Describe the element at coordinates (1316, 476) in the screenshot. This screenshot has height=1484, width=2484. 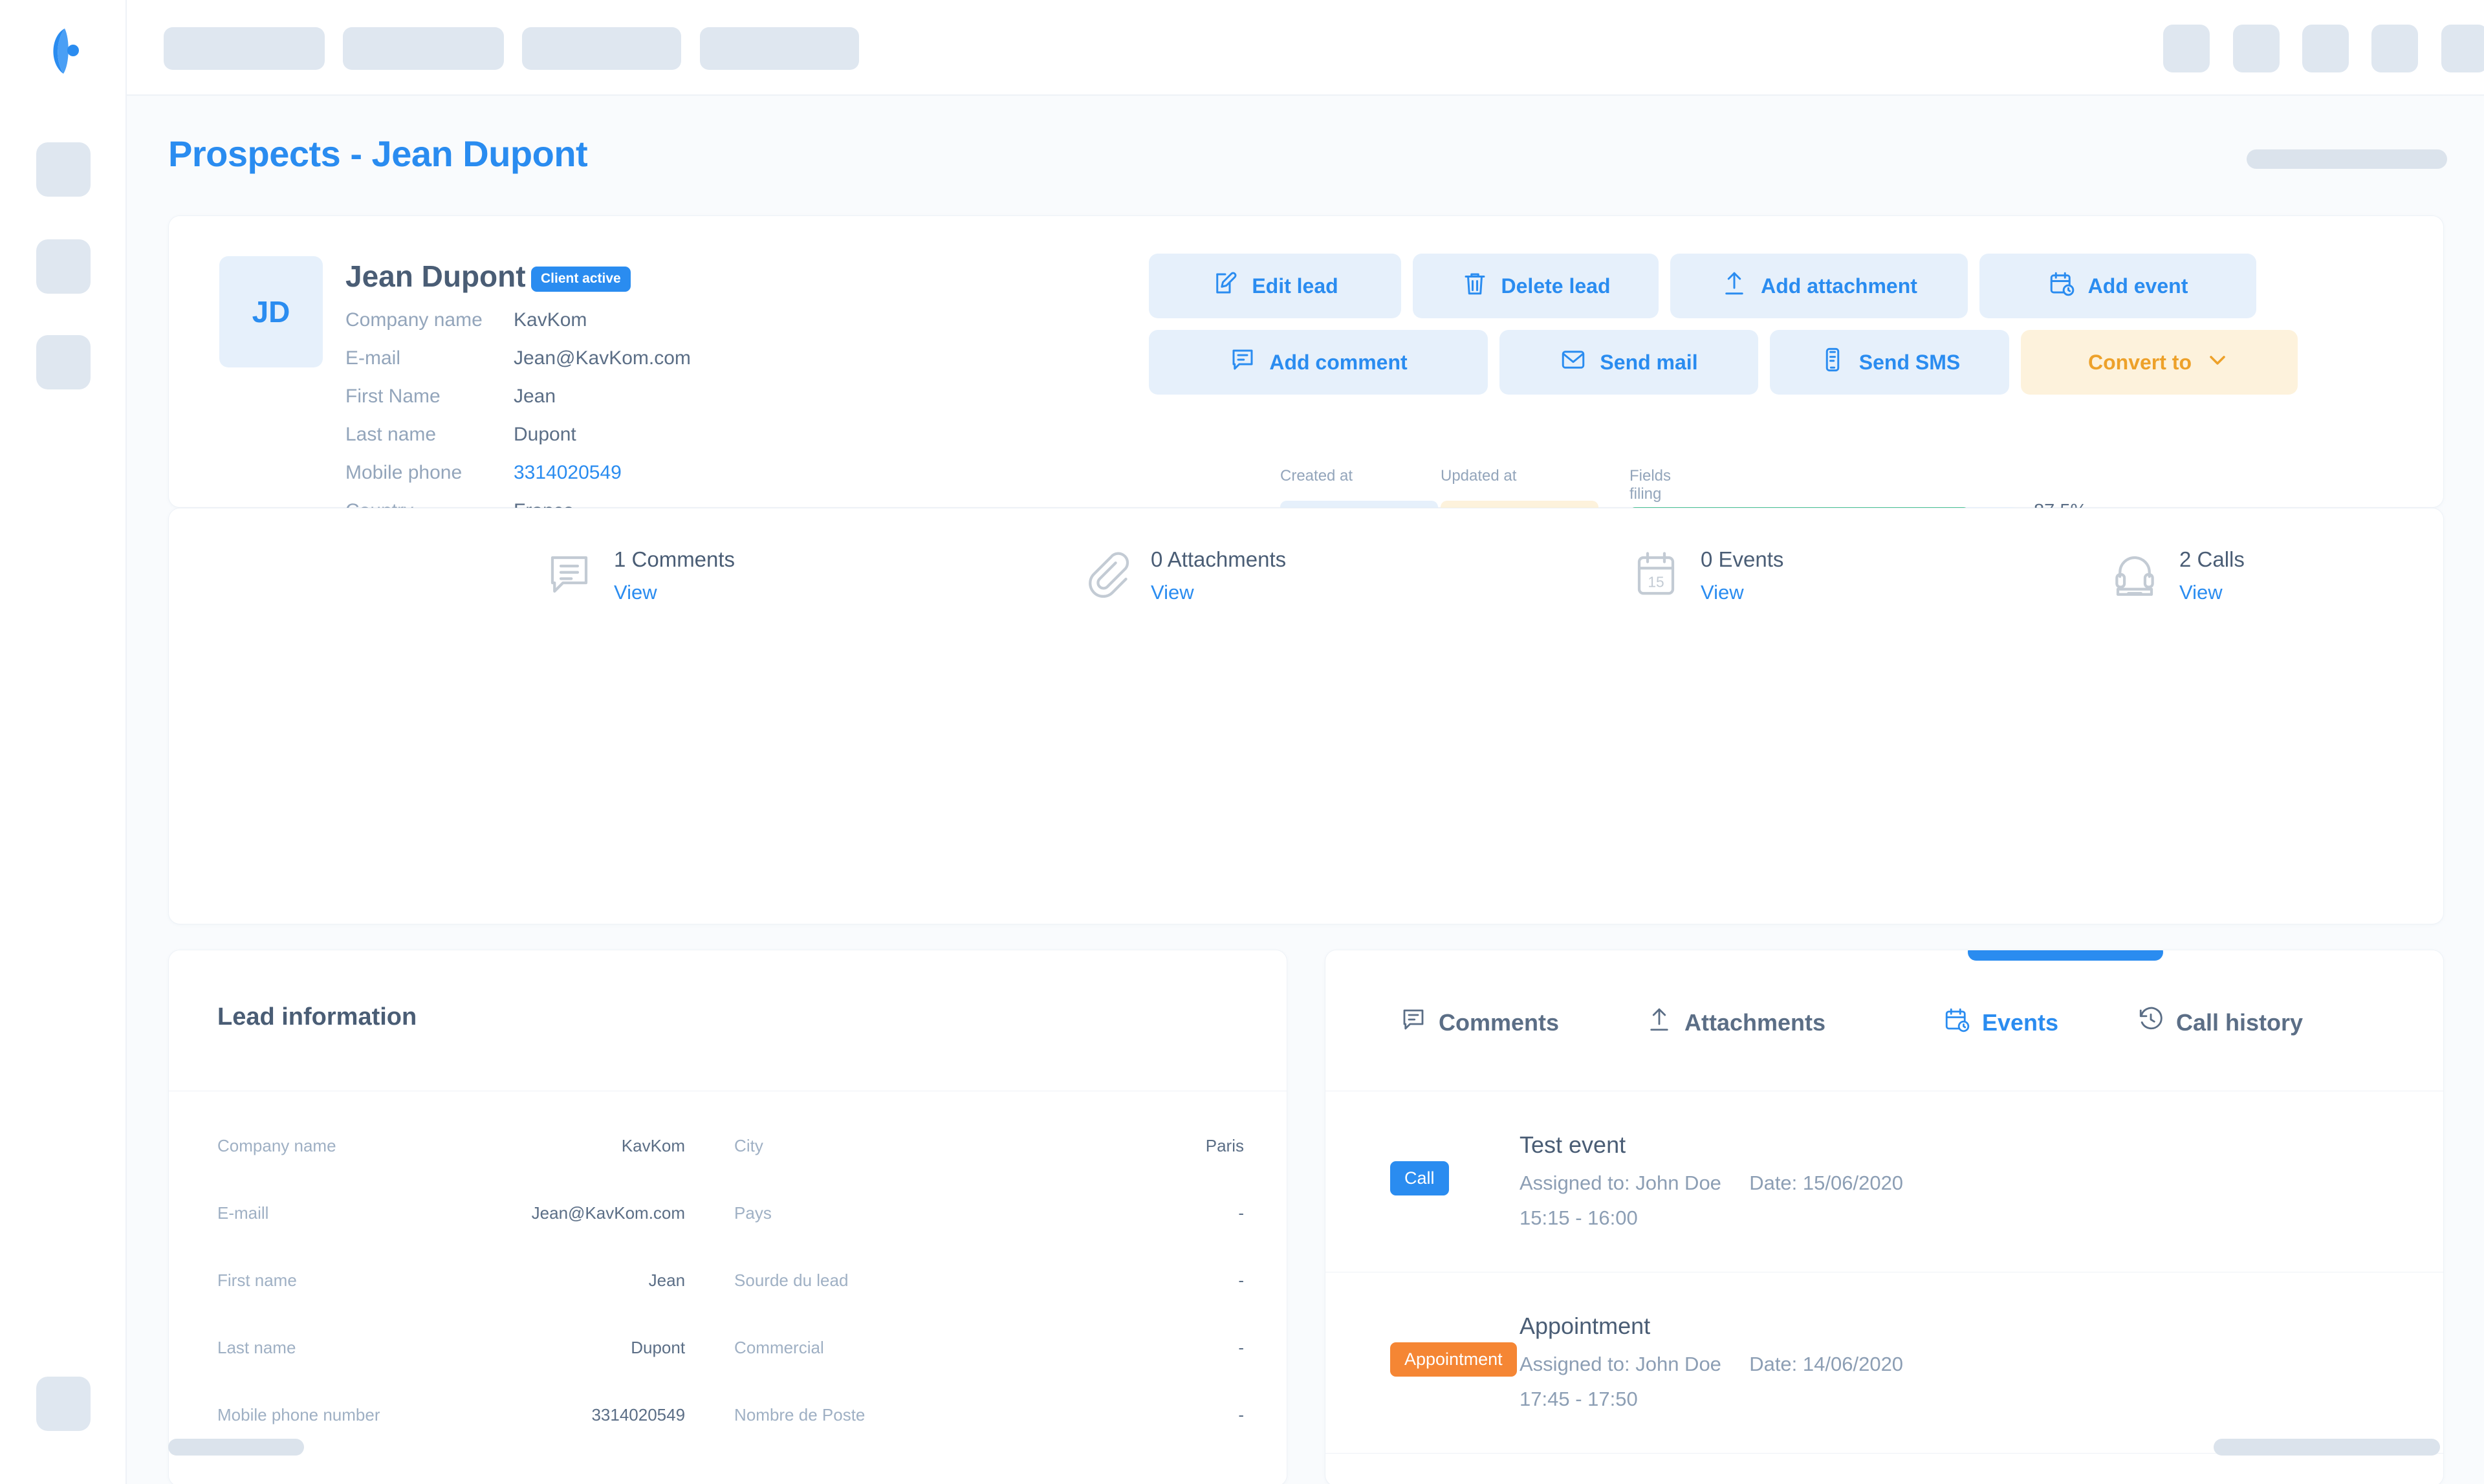
I see `created-at-label: Created at` at that location.